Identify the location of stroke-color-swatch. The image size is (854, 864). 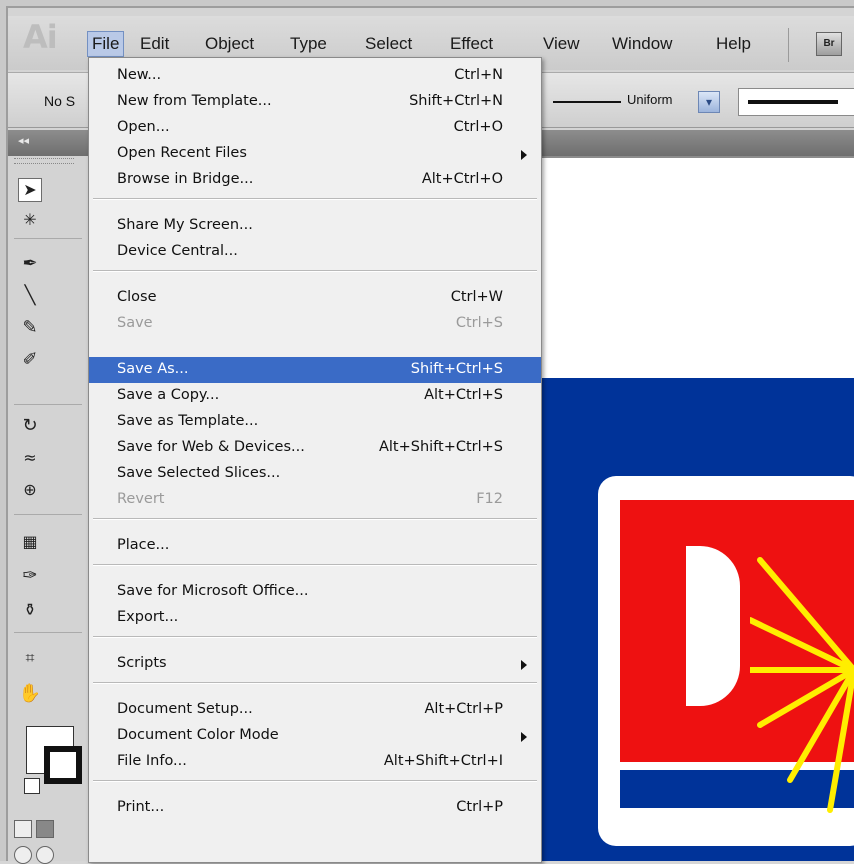
(63, 765).